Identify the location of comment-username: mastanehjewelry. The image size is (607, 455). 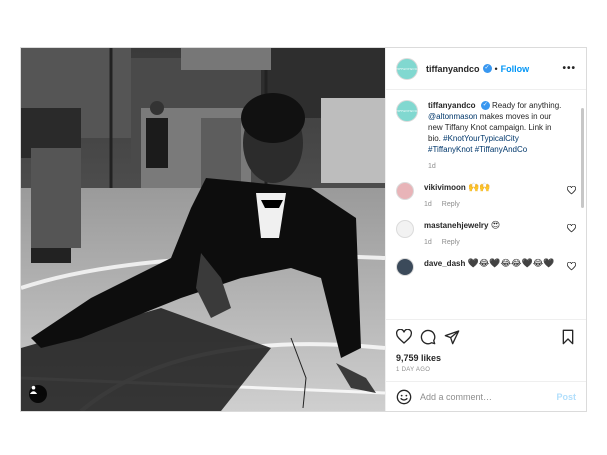
(456, 225).